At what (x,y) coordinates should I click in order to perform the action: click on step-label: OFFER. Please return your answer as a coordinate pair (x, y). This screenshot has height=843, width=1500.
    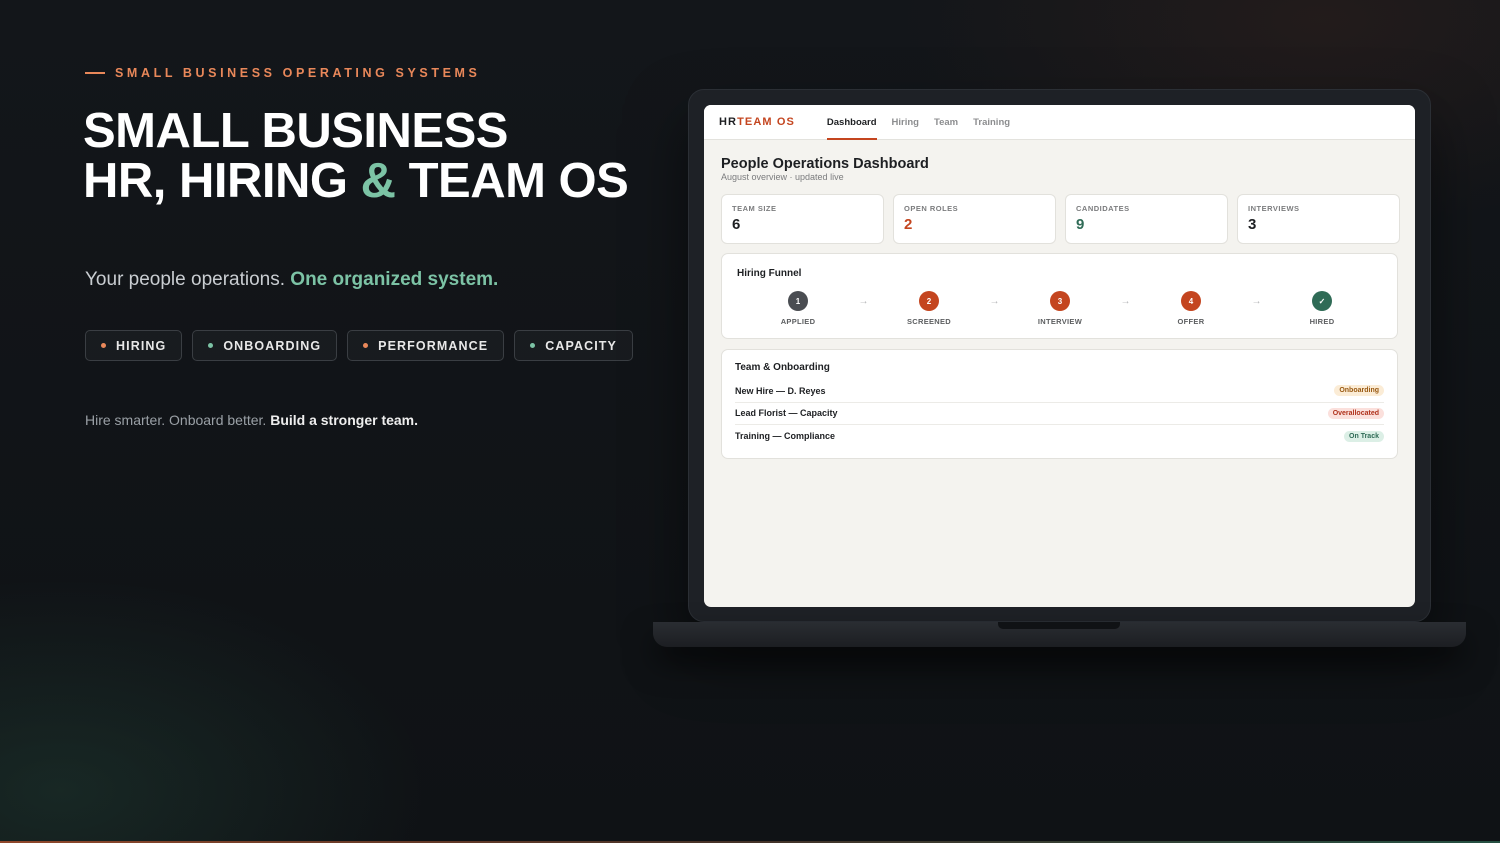
    Looking at the image, I should click on (1191, 321).